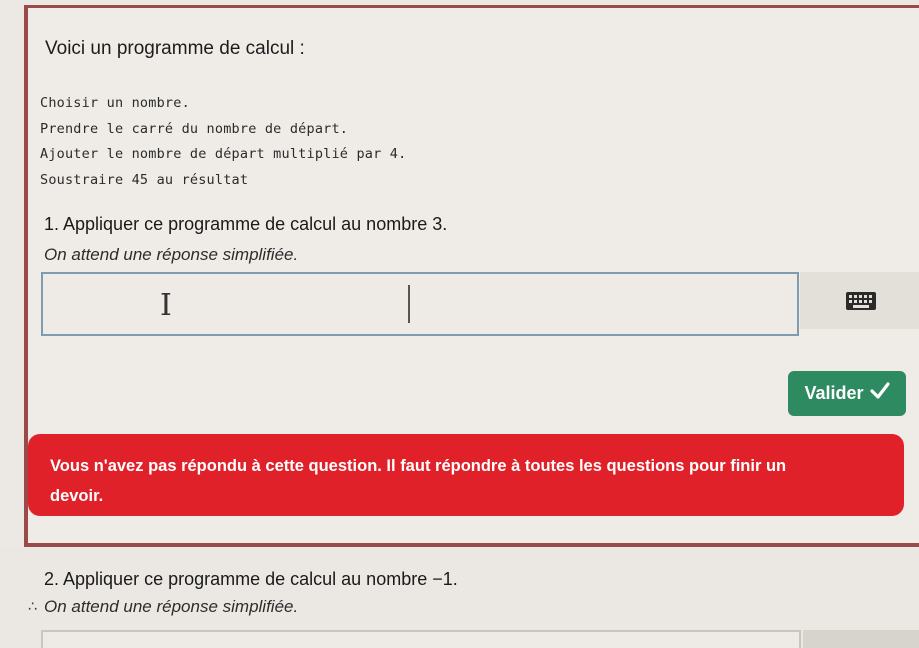 This screenshot has height=648, width=919. Describe the element at coordinates (166, 305) in the screenshot. I see `text-cursor-icon: I` at that location.